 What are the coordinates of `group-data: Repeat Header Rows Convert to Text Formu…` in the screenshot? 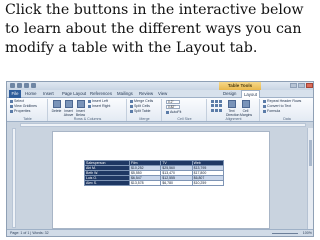 It's located at (287, 110).